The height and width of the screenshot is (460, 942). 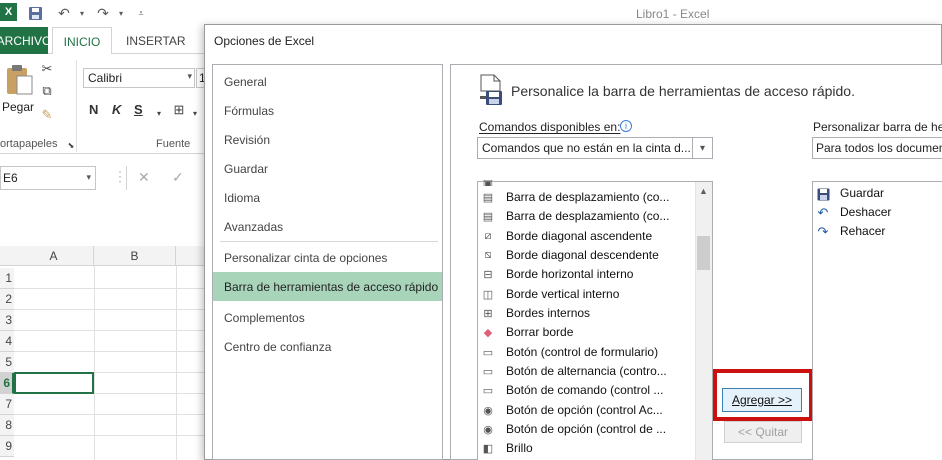 What do you see at coordinates (626, 126) in the screenshot?
I see `info-icon: i` at bounding box center [626, 126].